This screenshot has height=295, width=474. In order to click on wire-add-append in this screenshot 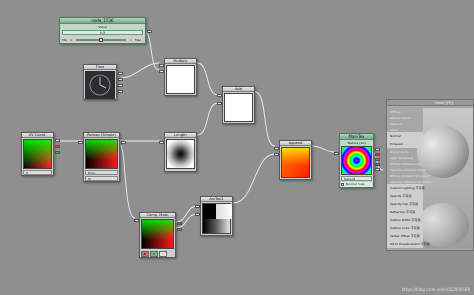, I will do `click(265, 119)`.